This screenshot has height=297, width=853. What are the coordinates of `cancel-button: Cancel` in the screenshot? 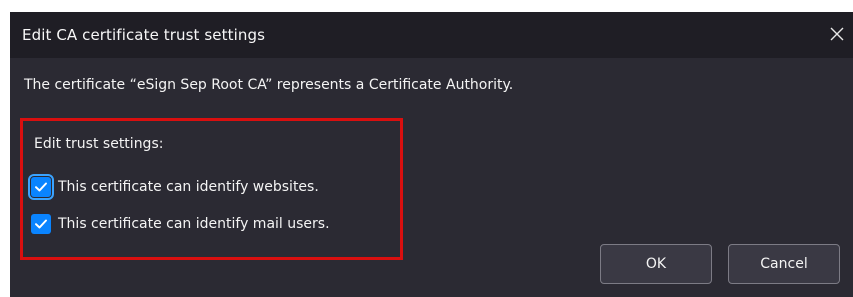 It's located at (784, 264).